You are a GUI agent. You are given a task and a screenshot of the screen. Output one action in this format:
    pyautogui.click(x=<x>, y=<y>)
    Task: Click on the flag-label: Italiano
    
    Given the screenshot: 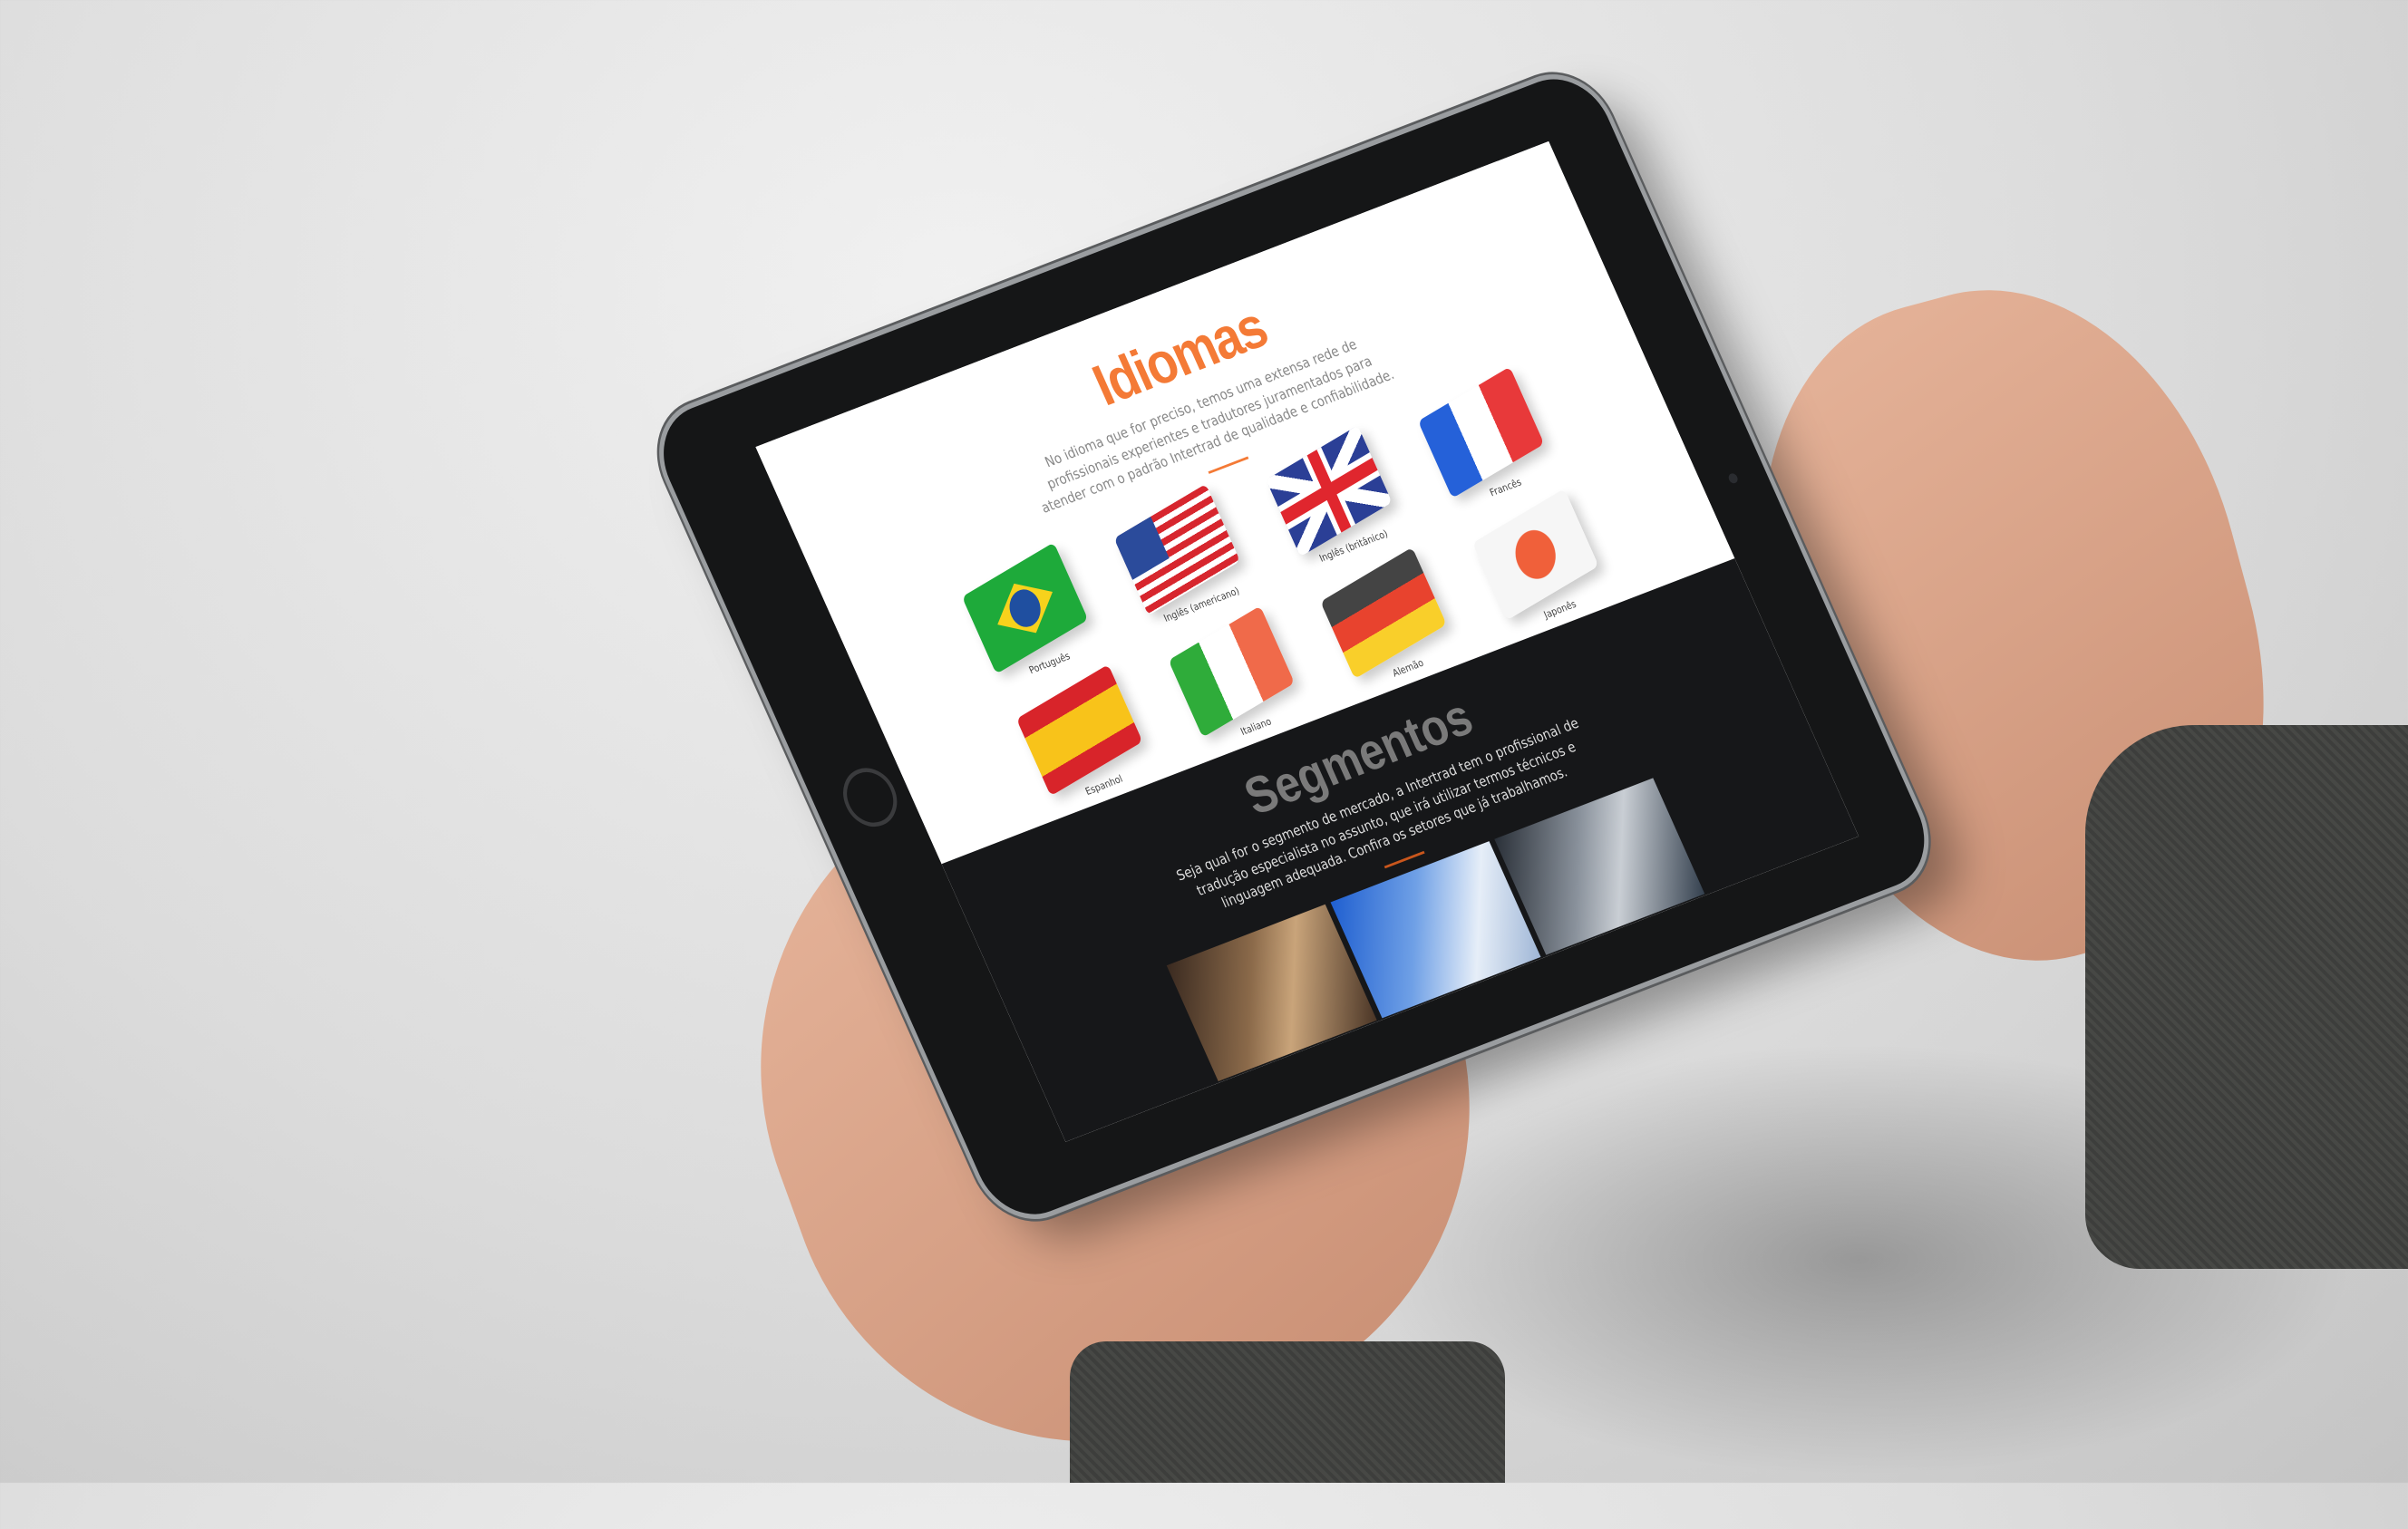 What is the action you would take?
    pyautogui.click(x=1256, y=726)
    